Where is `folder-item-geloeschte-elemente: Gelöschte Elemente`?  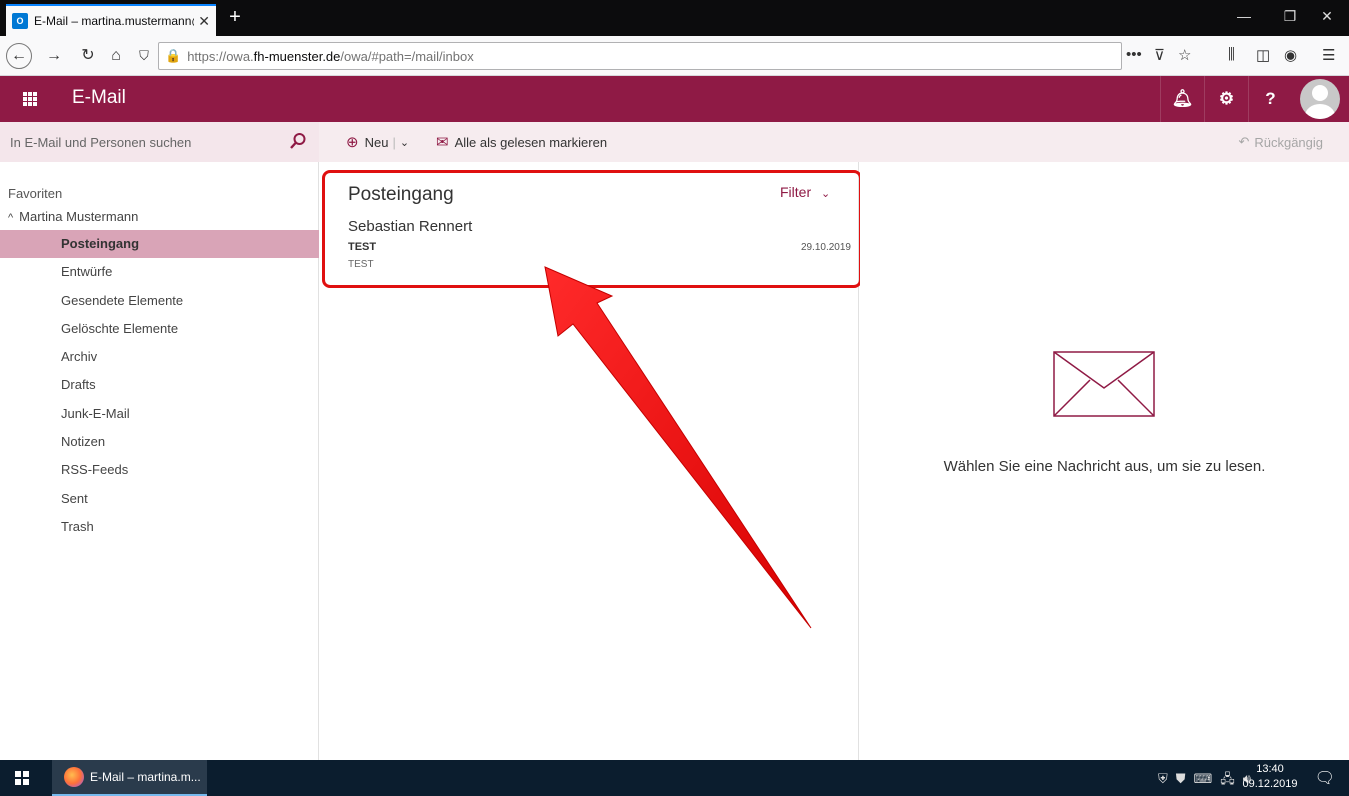
folder-item-geloeschte-elemente: Gelöschte Elemente is located at coordinates (159, 329).